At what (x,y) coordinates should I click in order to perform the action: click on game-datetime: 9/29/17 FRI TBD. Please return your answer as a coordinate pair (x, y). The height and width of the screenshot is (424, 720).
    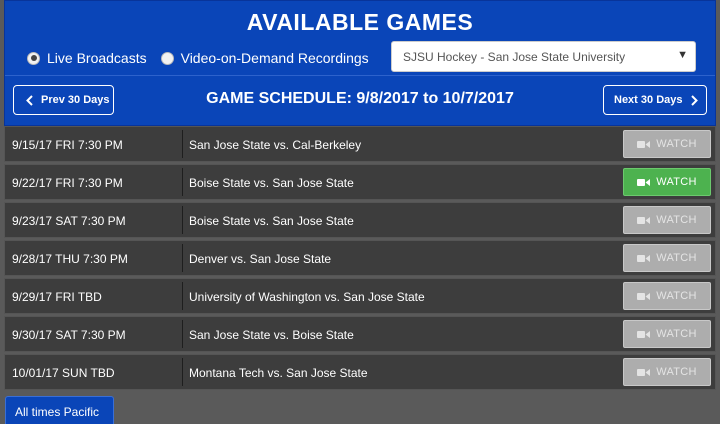
    Looking at the image, I should click on (57, 297).